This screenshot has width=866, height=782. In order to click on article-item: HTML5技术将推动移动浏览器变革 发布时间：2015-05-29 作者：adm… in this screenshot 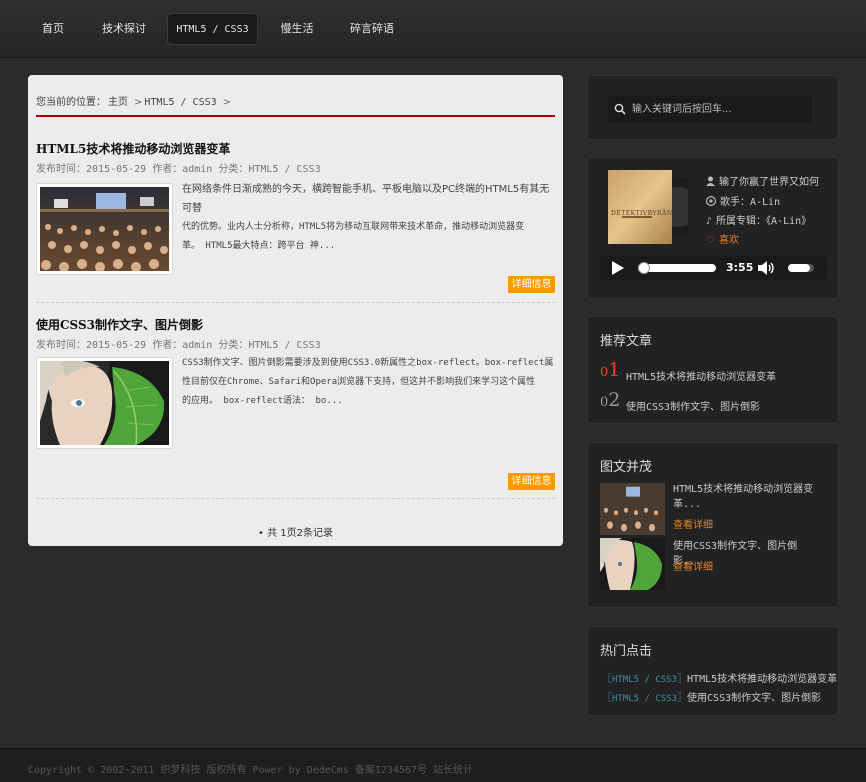, I will do `click(295, 217)`.